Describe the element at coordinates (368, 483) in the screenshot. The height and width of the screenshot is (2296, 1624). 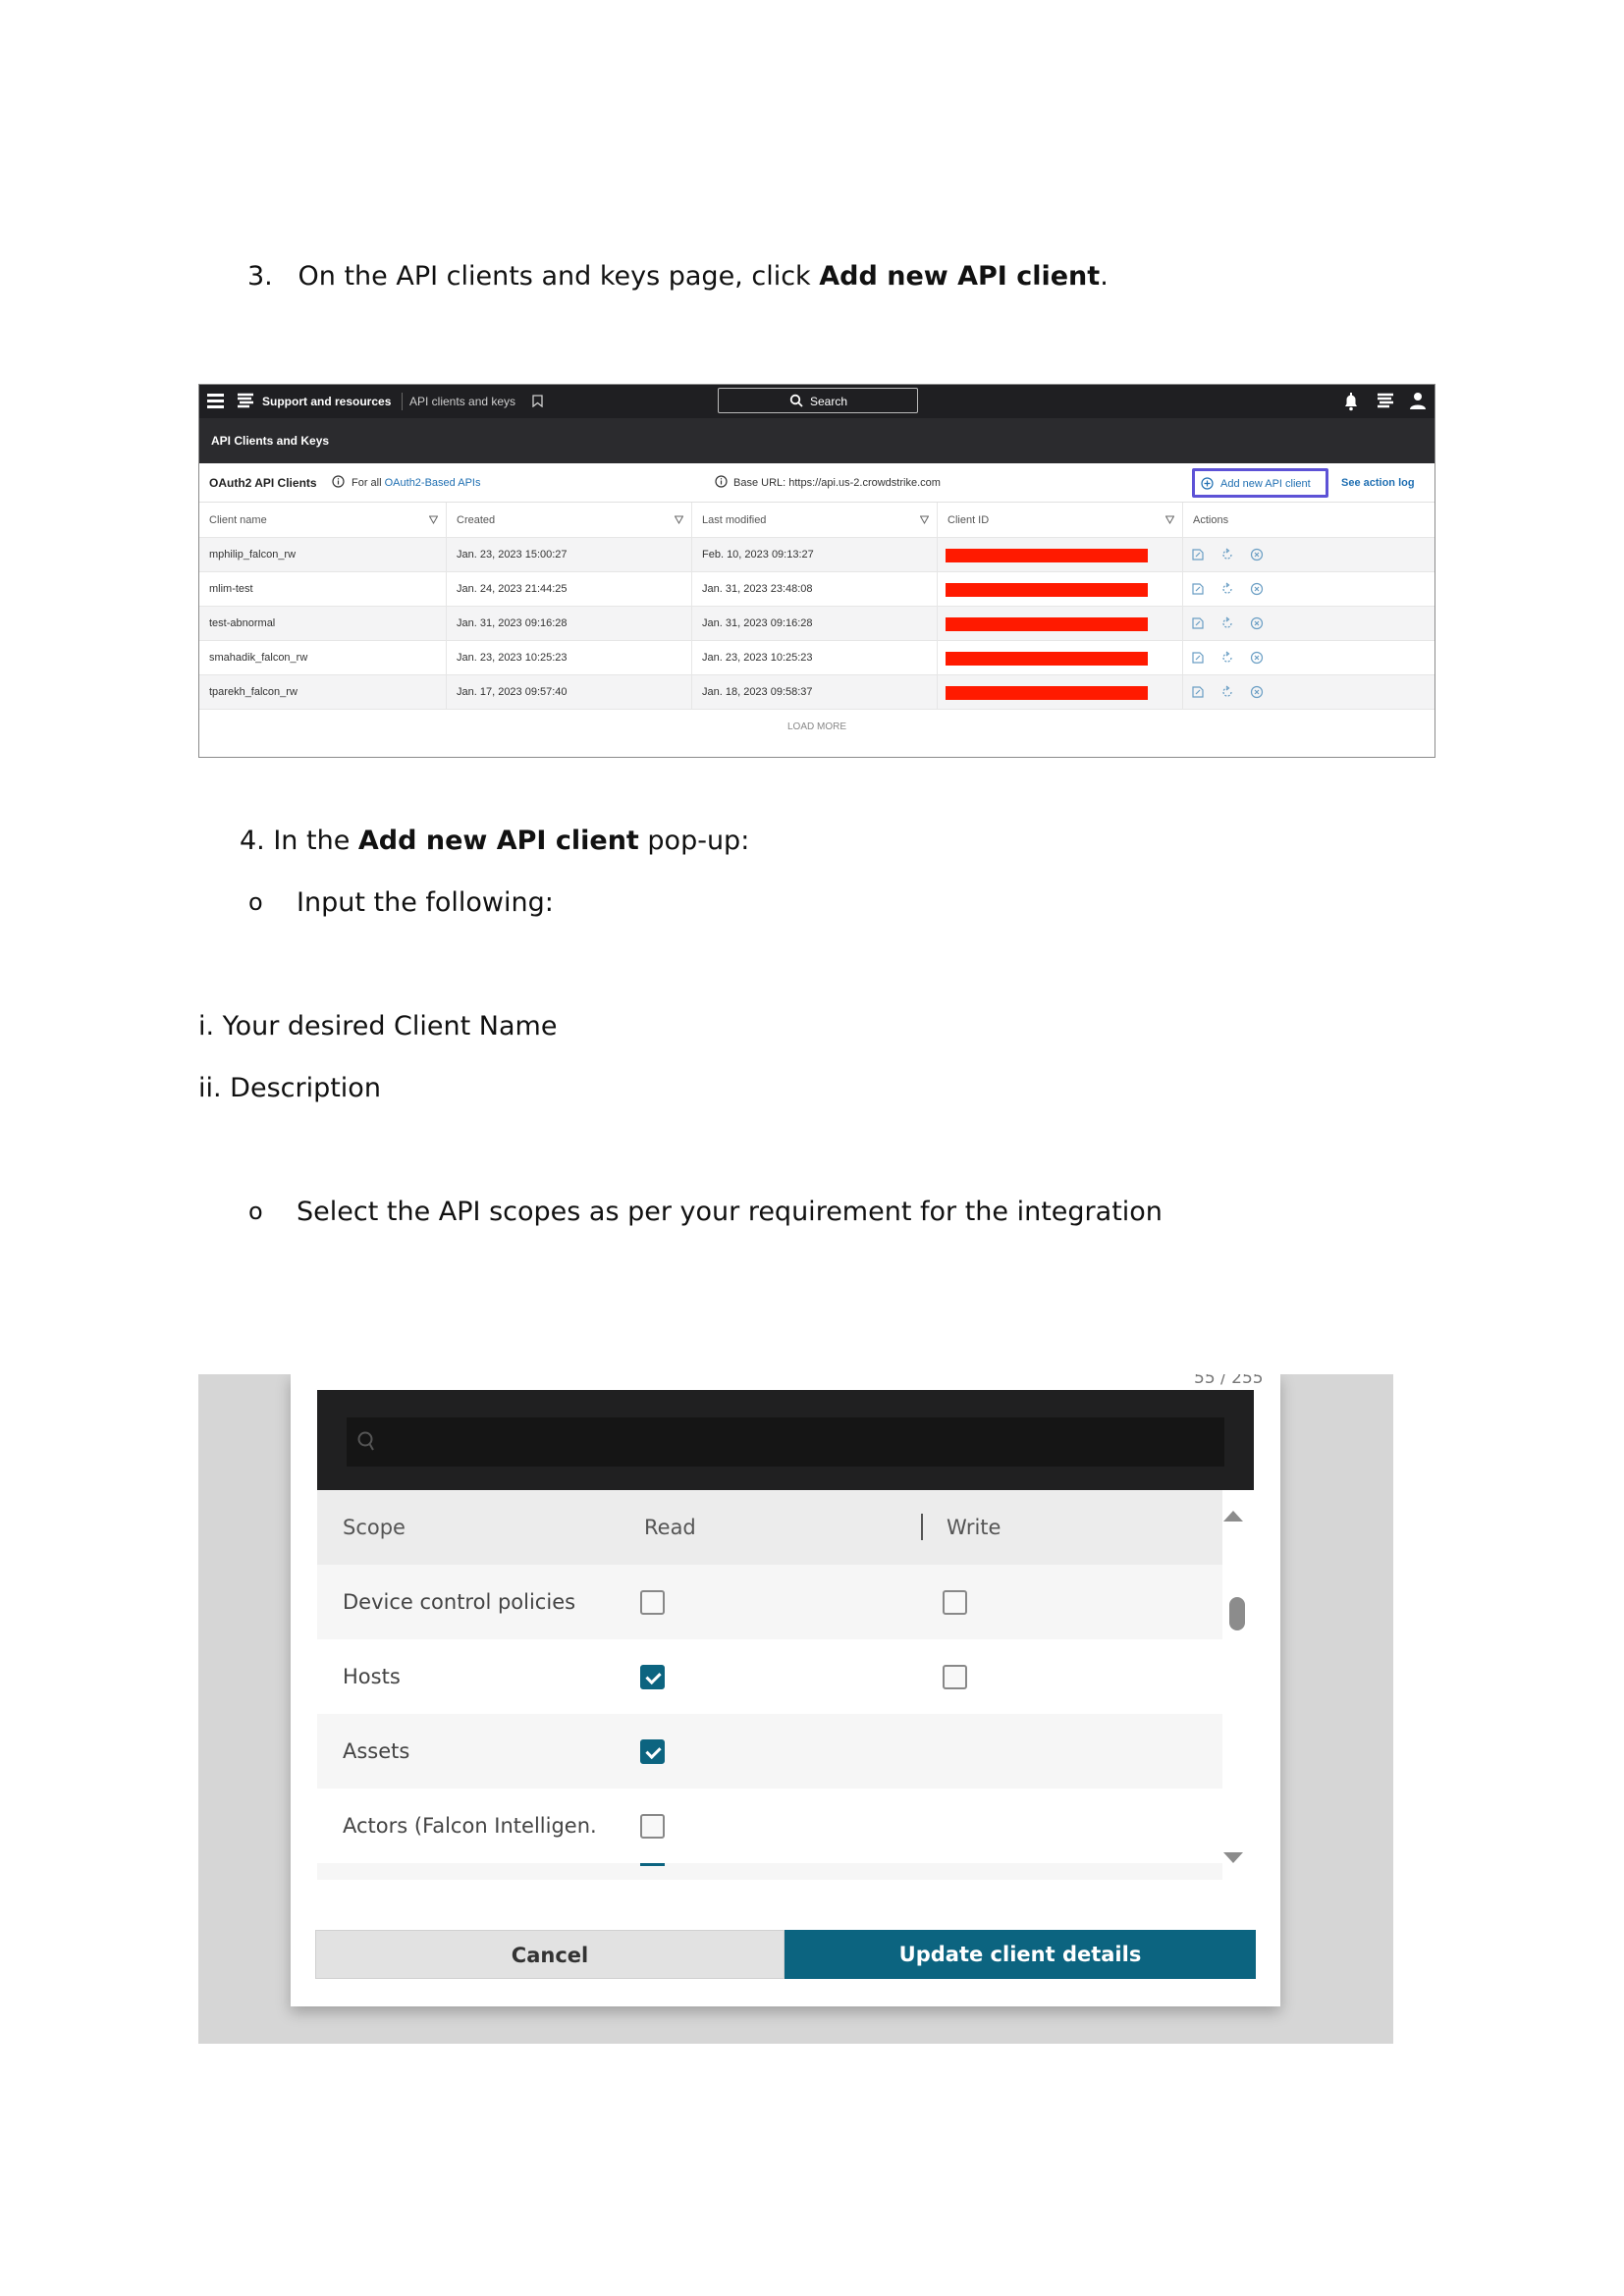
I see `for-all-prefix: For all` at that location.